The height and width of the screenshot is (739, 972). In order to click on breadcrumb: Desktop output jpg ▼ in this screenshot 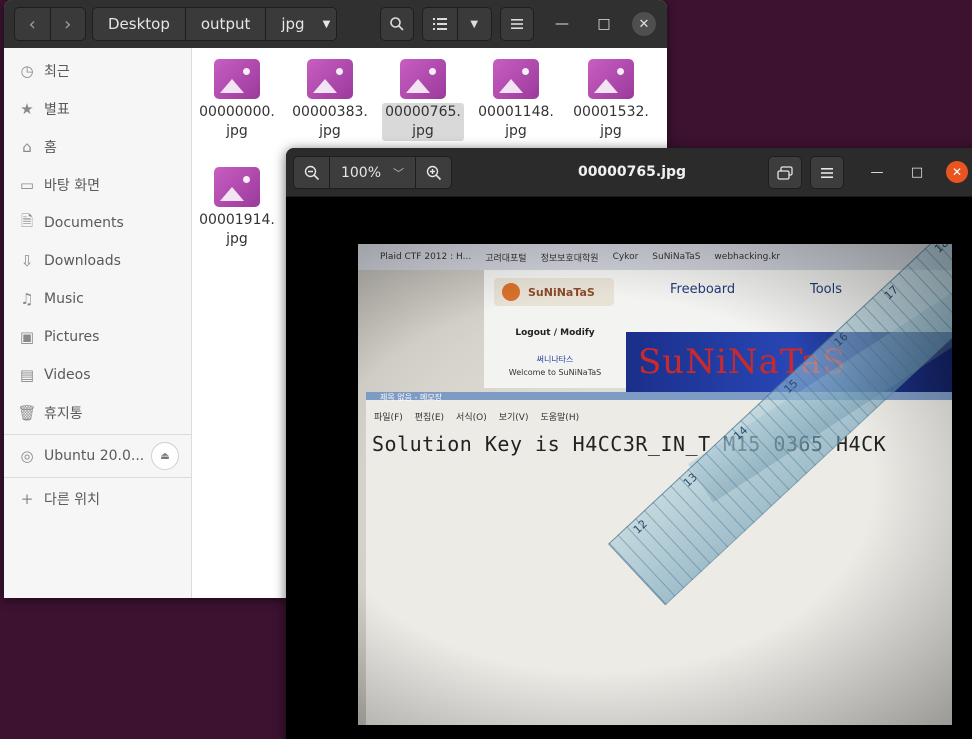, I will do `click(214, 24)`.